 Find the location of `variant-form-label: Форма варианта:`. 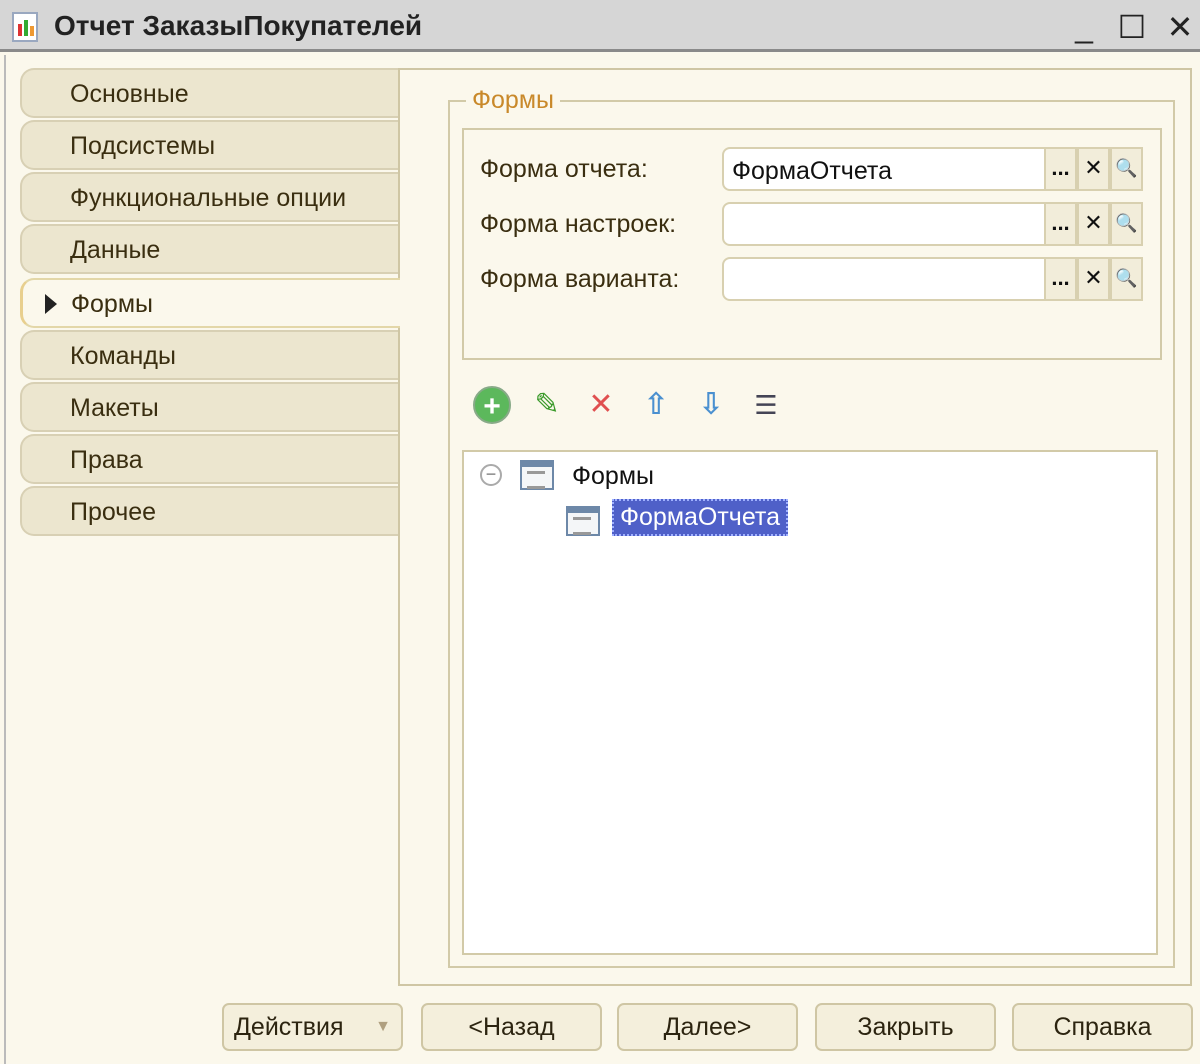

variant-form-label: Форма варианта: is located at coordinates (580, 279).